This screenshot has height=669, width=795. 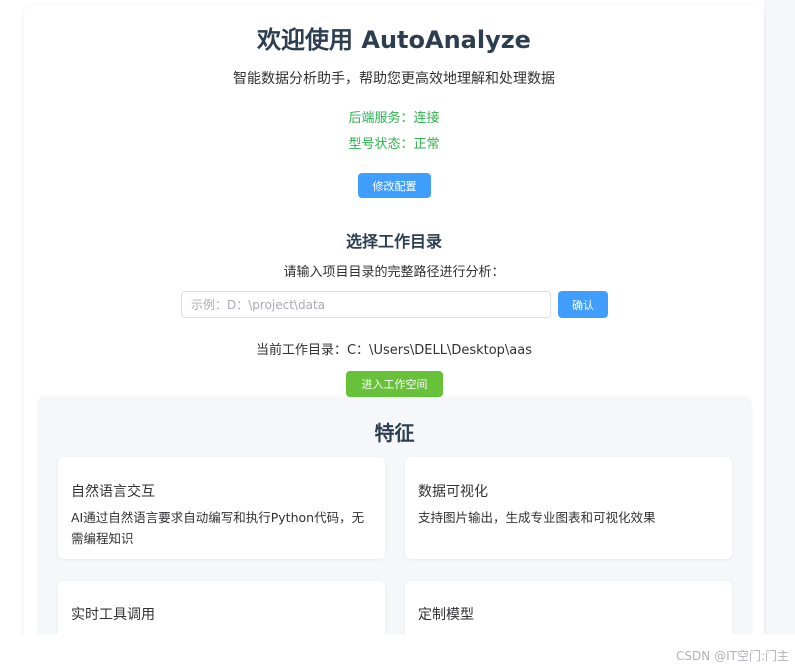 What do you see at coordinates (394, 272) in the screenshot?
I see `workspace-hint: 请输入项目目录的完整路径进行分析：` at bounding box center [394, 272].